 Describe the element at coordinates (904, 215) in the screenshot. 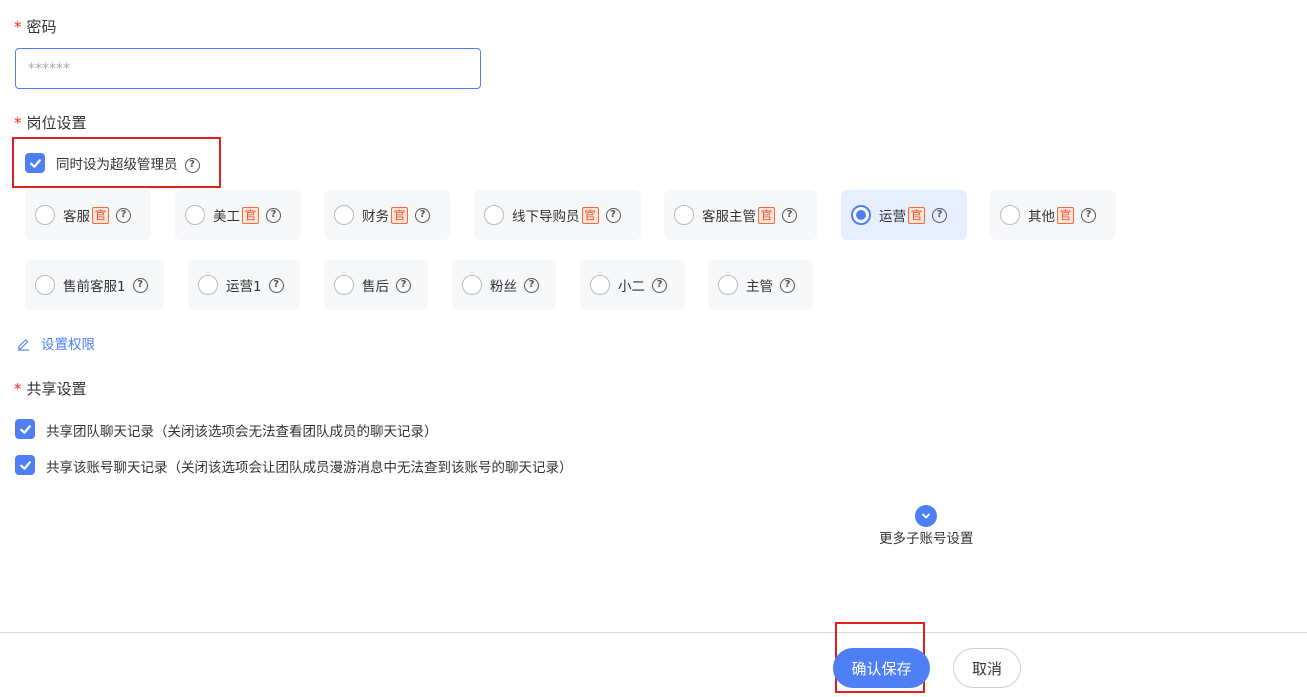

I see `role-option-yunying: 运营 官 ?` at that location.